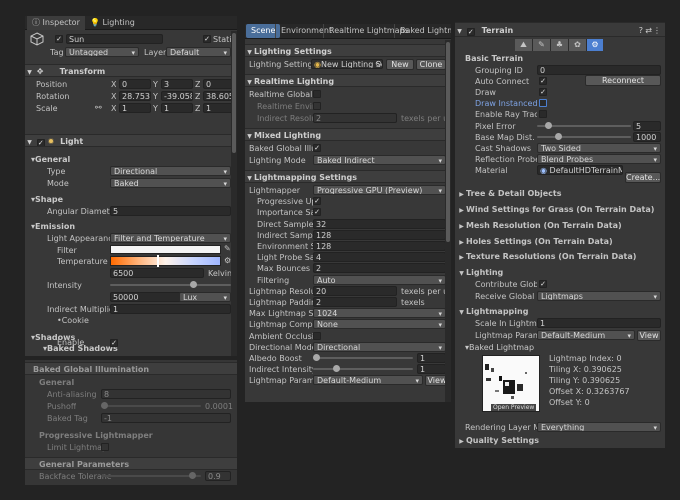 The width and height of the screenshot is (680, 500). What do you see at coordinates (234, 193) in the screenshot?
I see `inspector-scrollbar` at bounding box center [234, 193].